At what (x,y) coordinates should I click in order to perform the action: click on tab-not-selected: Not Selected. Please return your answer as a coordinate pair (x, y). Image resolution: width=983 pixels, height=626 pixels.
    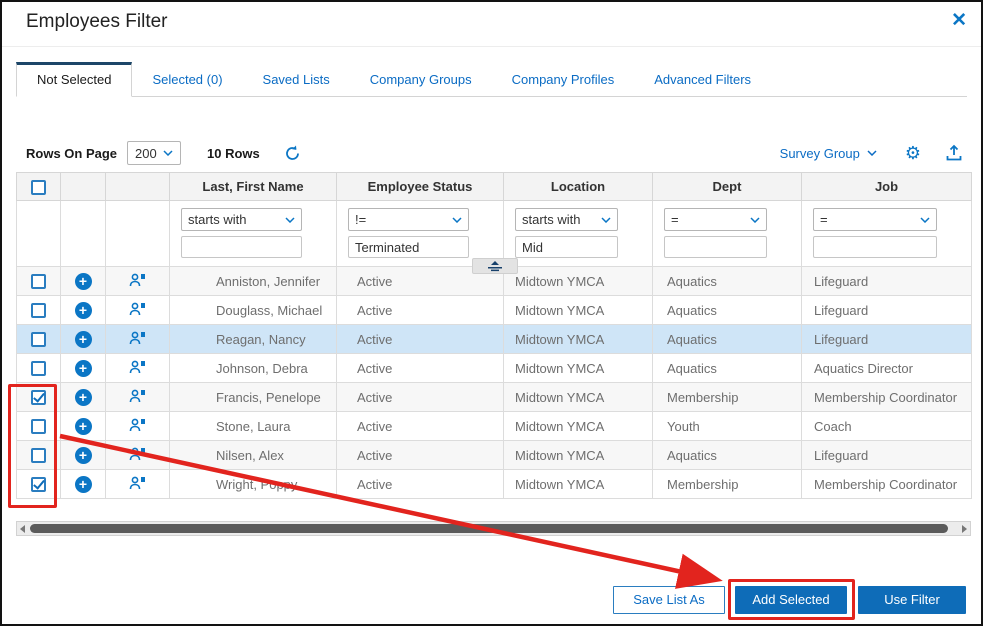
    Looking at the image, I should click on (74, 79).